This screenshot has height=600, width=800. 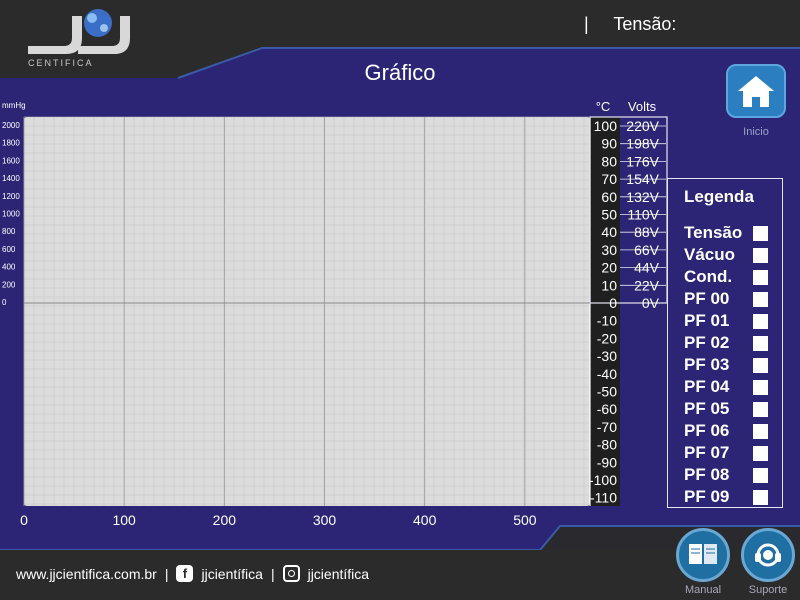 What do you see at coordinates (400, 72) in the screenshot?
I see `page-title: Gráfico` at bounding box center [400, 72].